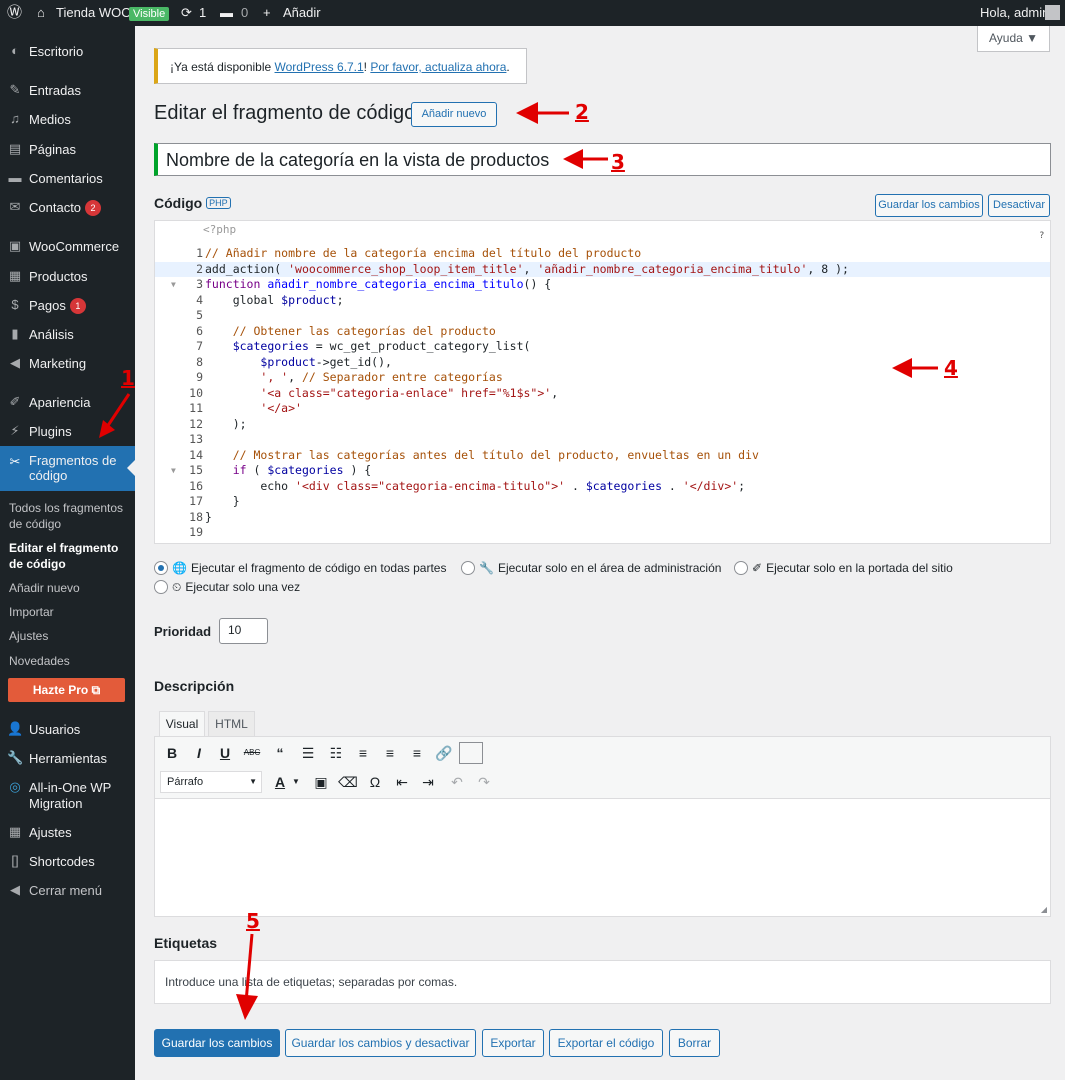 This screenshot has width=1065, height=1080. What do you see at coordinates (321, 782) in the screenshot?
I see `paste-text-icon: ▣` at bounding box center [321, 782].